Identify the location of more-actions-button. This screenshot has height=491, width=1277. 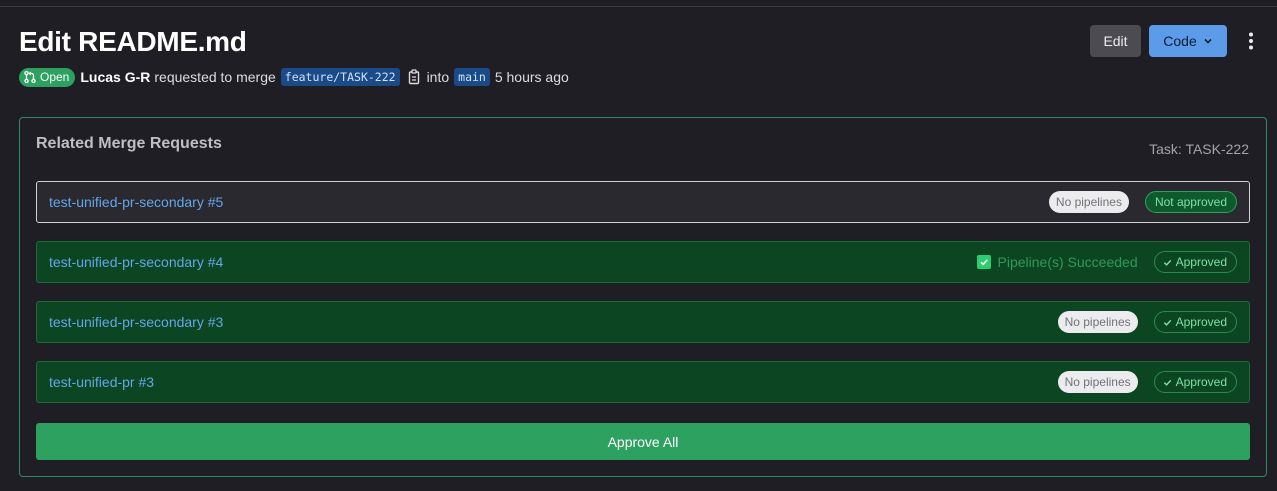
(1251, 41).